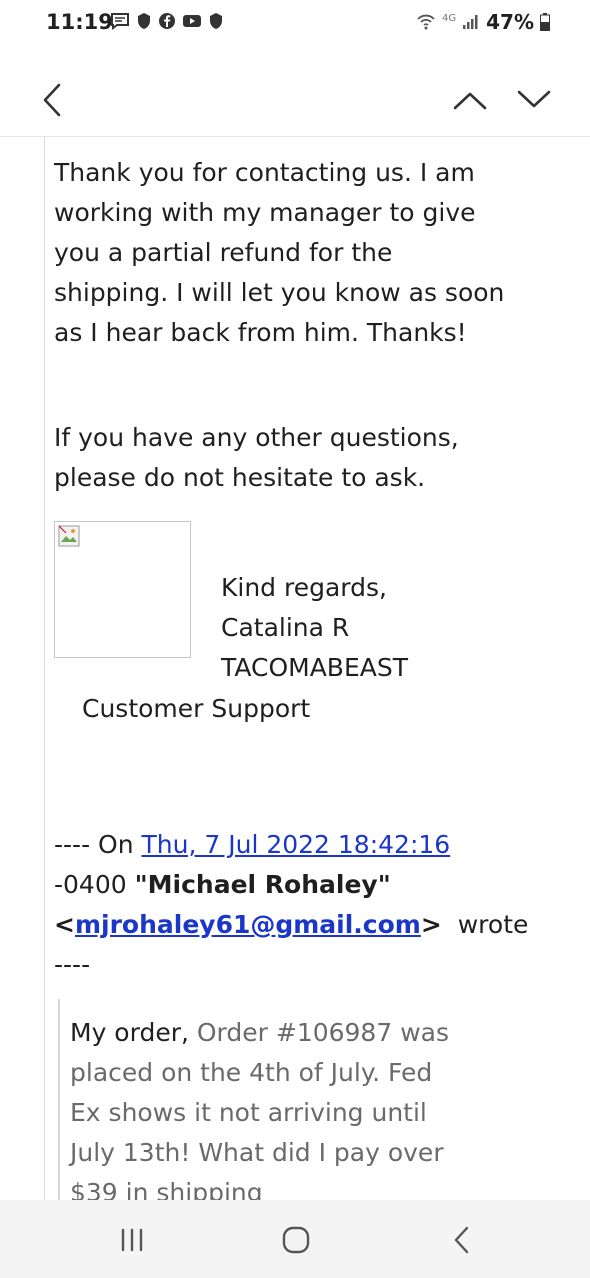  I want to click on previous-email-button, so click(470, 100).